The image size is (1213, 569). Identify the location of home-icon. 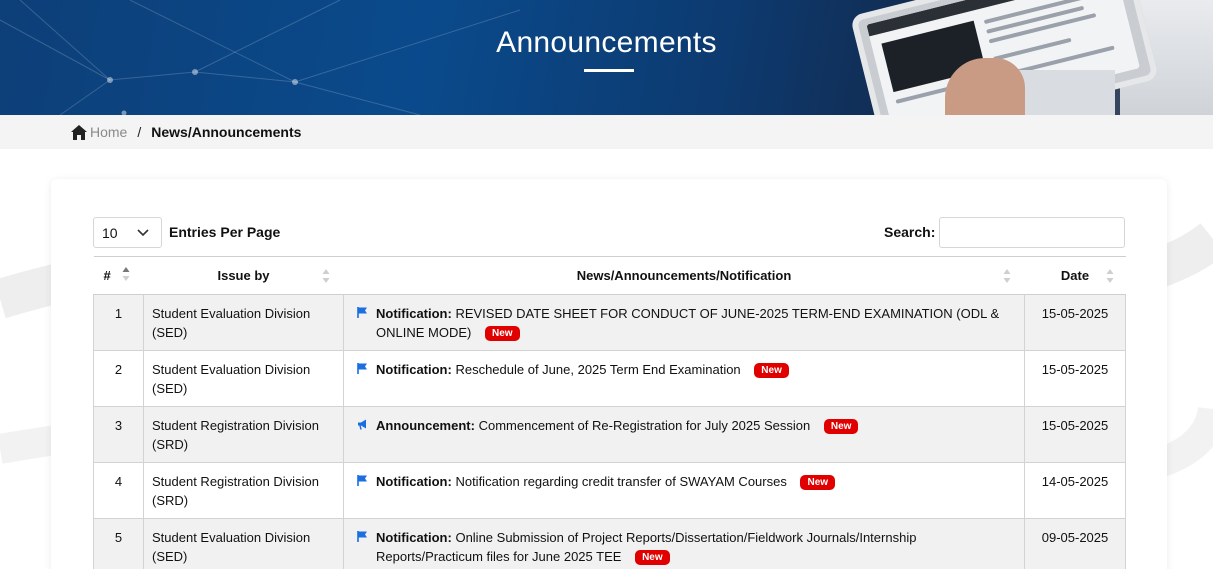
(79, 132).